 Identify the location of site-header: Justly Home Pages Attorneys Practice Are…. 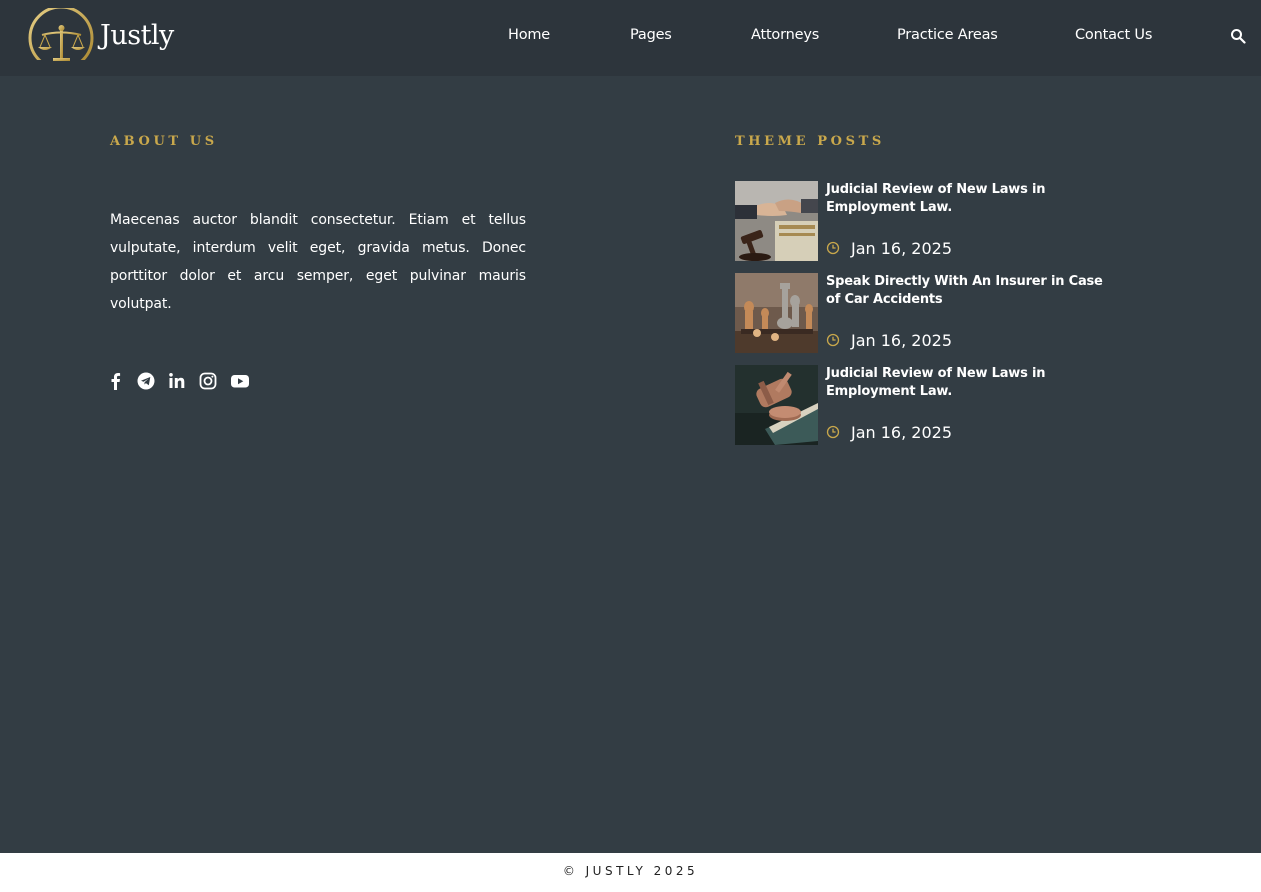
(630, 38).